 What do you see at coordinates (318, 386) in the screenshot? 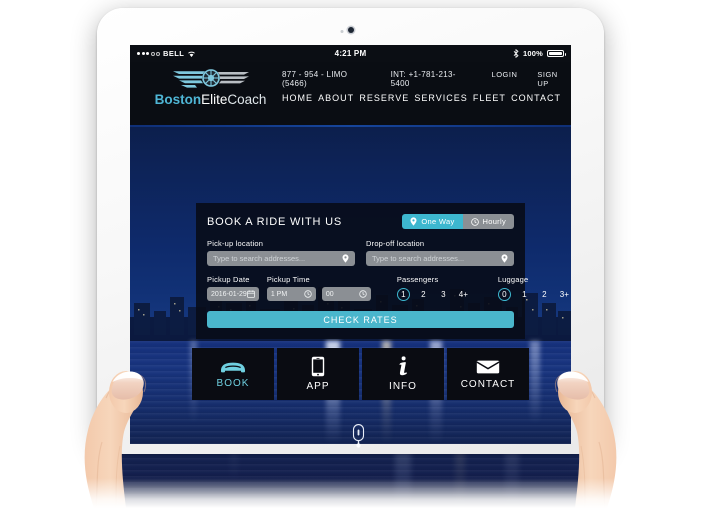
I see `tile-app-label: APP` at bounding box center [318, 386].